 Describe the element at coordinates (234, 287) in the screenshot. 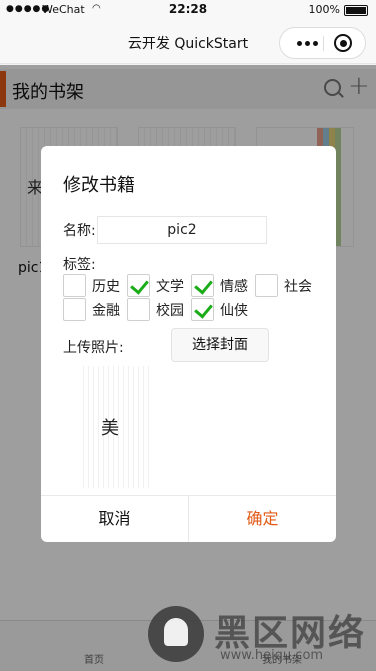

I see `tag-label: 情感` at that location.